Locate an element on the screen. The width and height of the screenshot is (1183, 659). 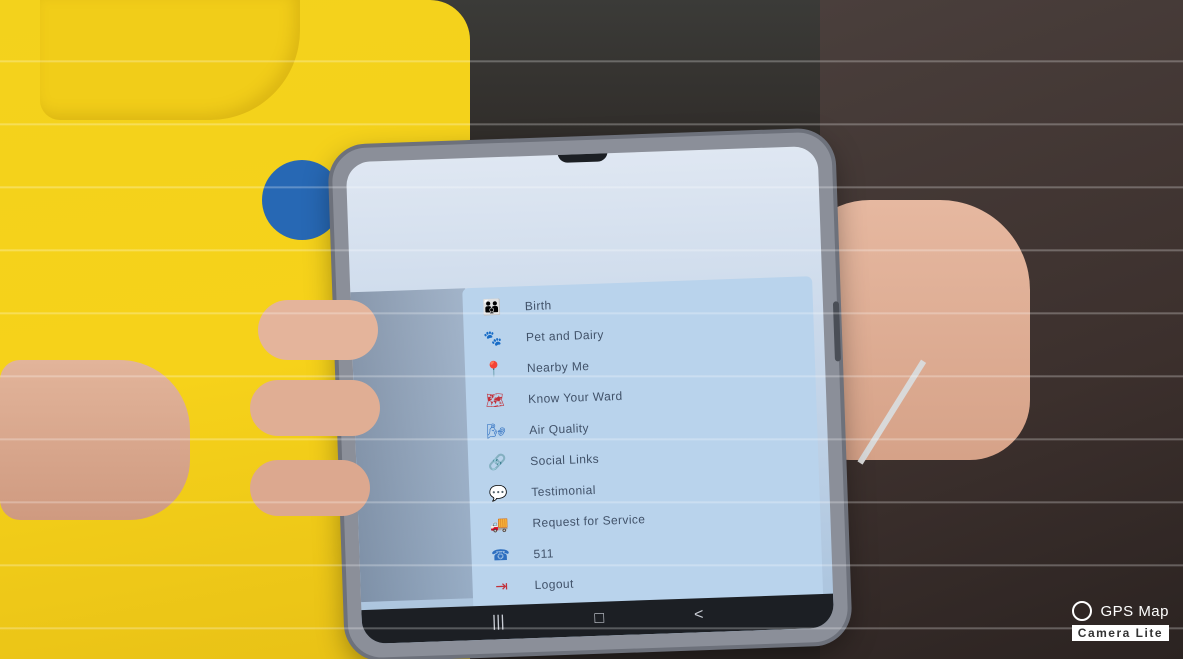
gps-map-camera-watermark: GPS Map Camera Lite is located at coordinates (1069, 626).